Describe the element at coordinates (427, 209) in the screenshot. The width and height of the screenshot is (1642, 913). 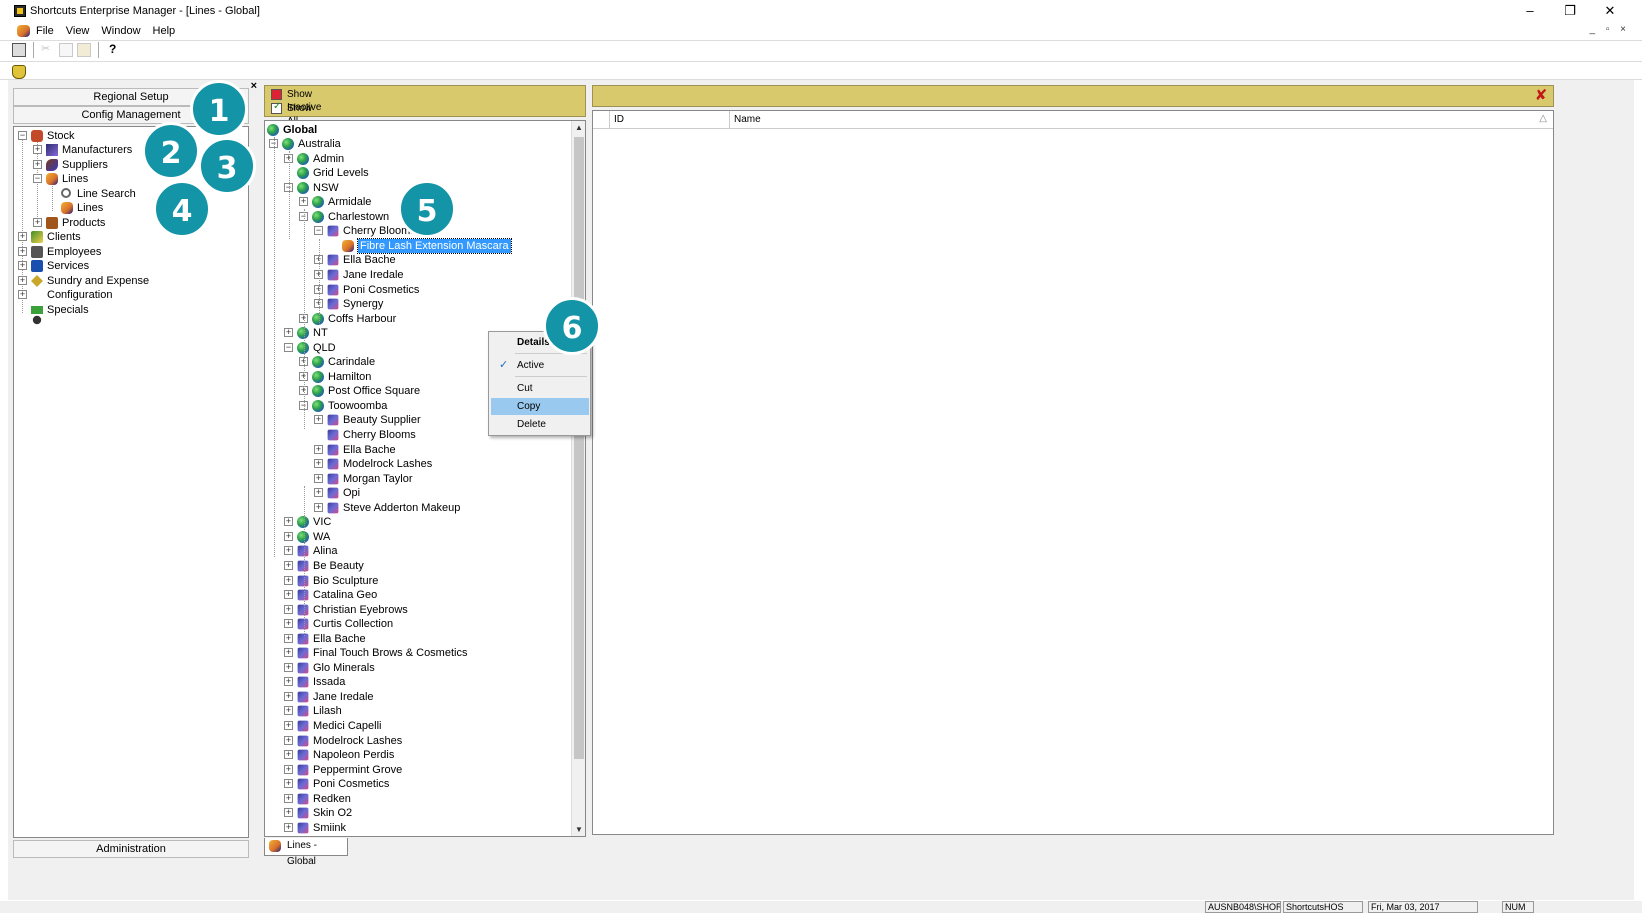
I see `callout-badge-5: 5` at that location.